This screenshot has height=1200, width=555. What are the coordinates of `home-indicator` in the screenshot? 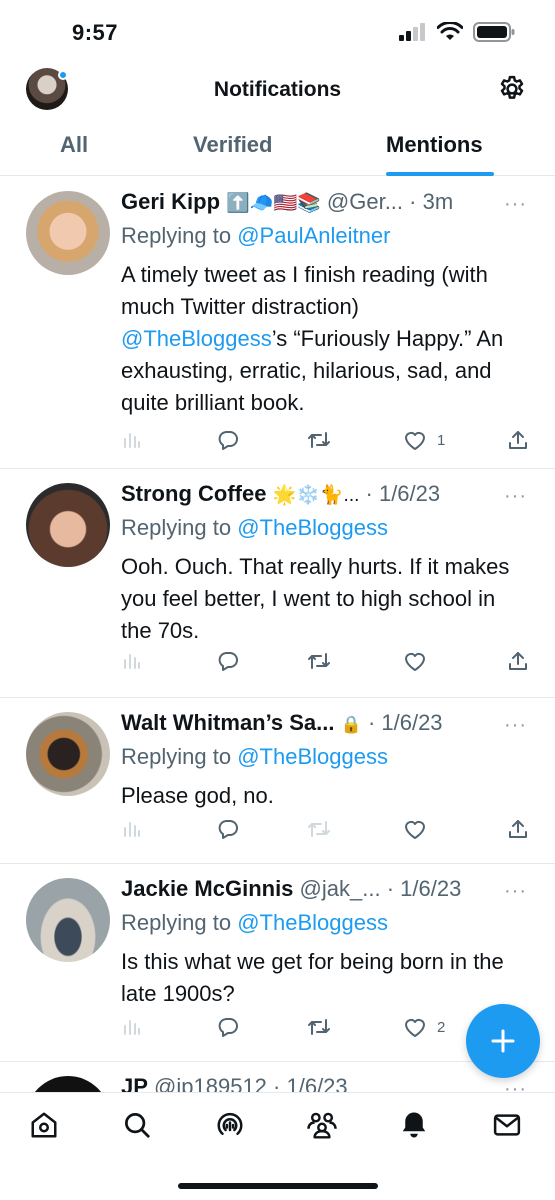 It's located at (278, 1186).